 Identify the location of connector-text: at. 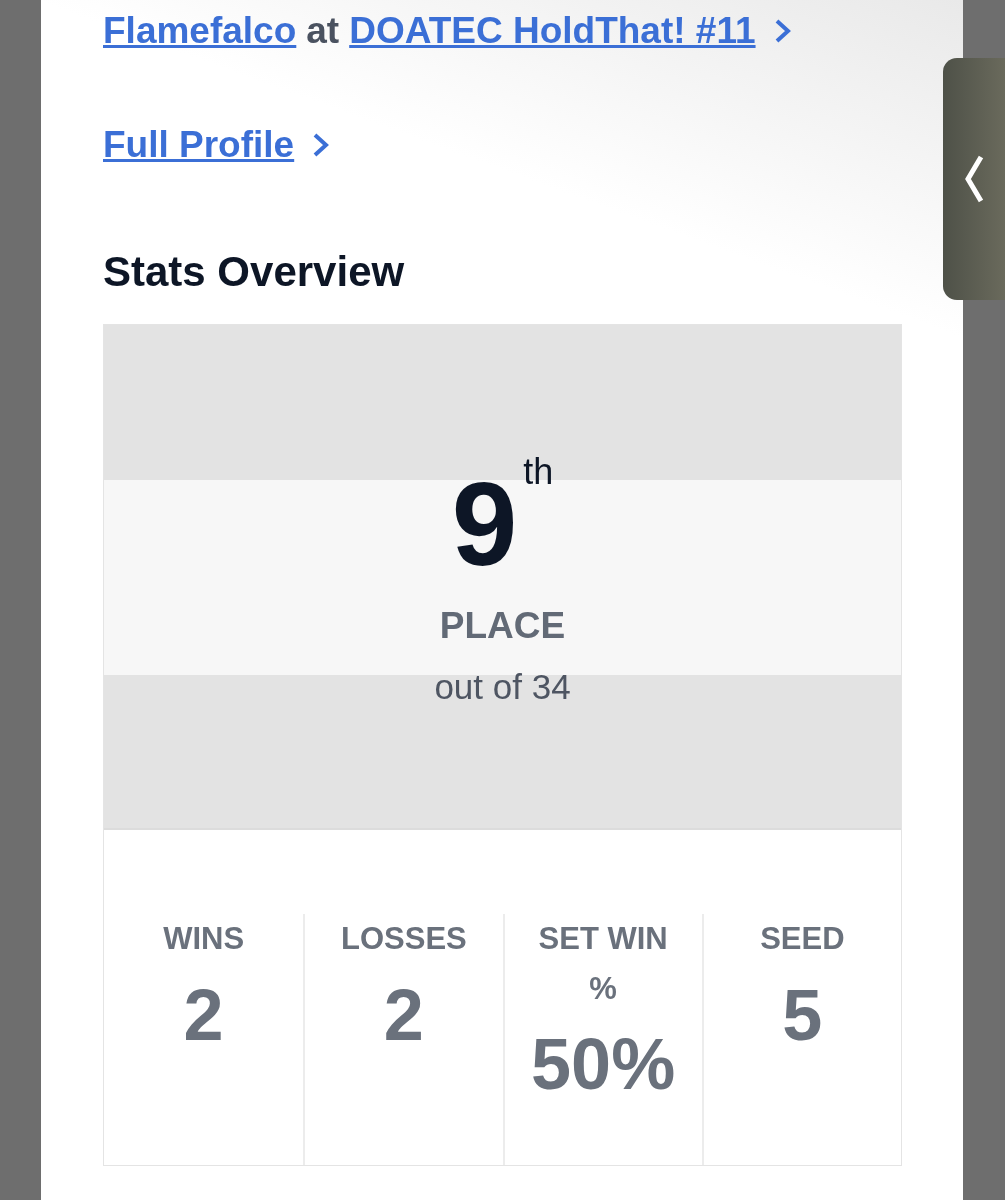
(323, 31).